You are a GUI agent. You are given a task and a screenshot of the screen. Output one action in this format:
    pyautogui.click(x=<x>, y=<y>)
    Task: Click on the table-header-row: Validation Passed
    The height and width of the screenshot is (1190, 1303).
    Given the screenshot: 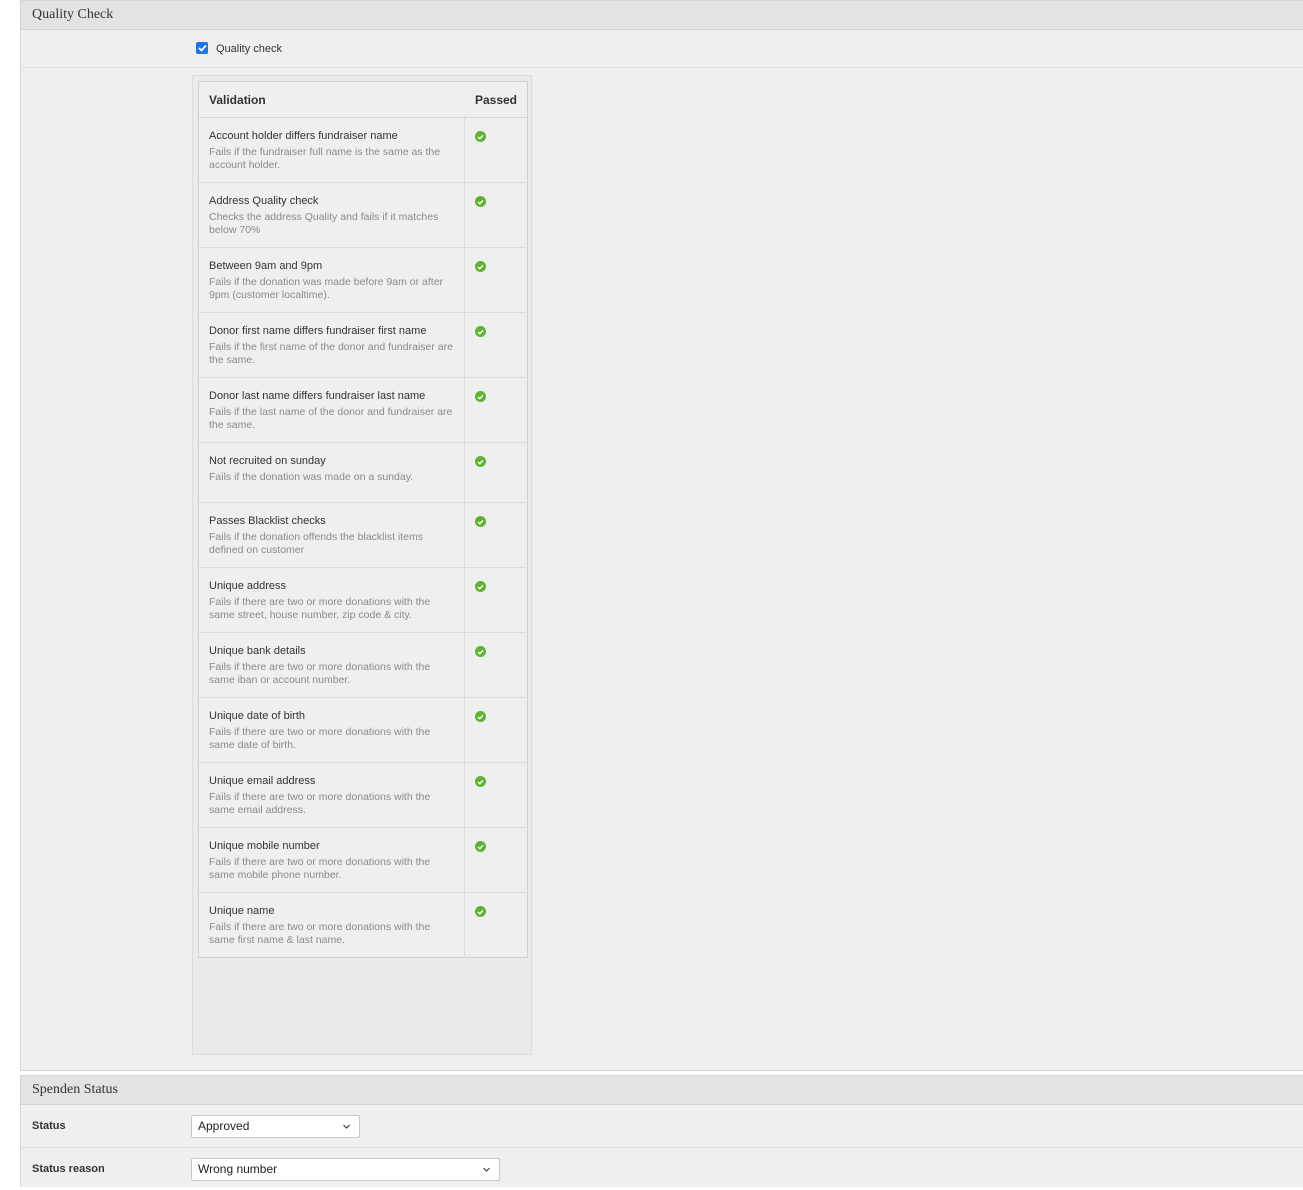 What is the action you would take?
    pyautogui.click(x=363, y=99)
    